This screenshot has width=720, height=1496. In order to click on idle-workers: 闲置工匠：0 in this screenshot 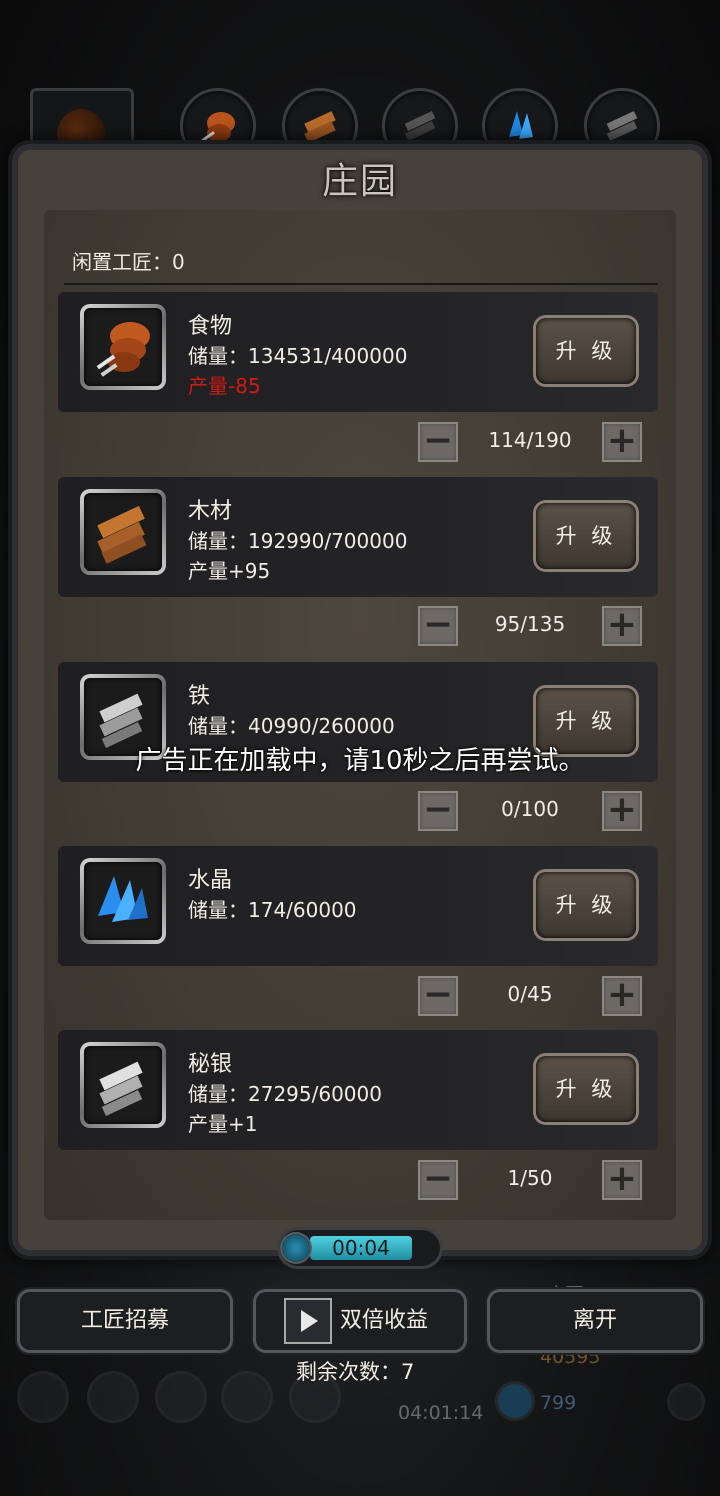, I will do `click(128, 262)`.